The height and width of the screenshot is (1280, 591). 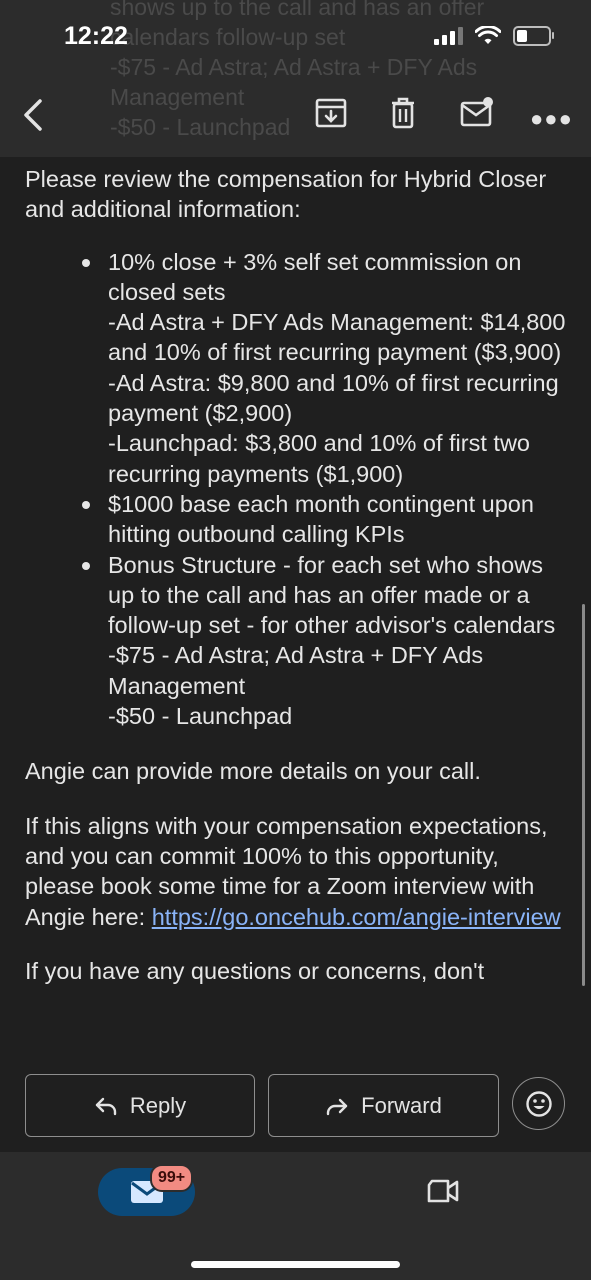 I want to click on wifi-icon, so click(x=488, y=35).